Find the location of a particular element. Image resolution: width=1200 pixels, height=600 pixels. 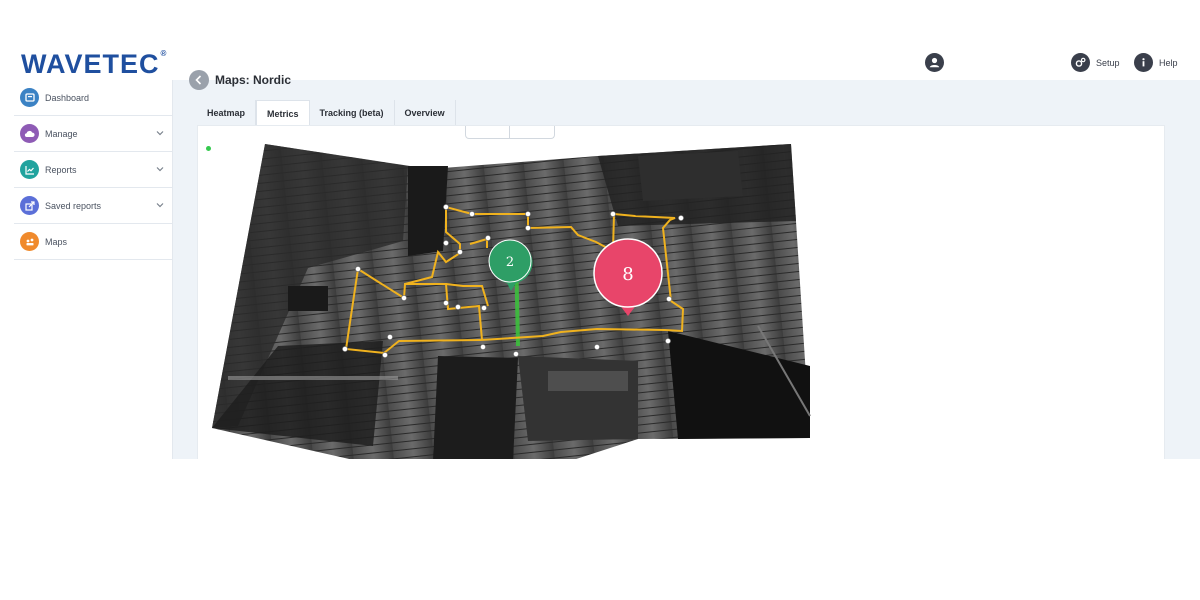

setup-button: Setup is located at coordinates (1095, 62).